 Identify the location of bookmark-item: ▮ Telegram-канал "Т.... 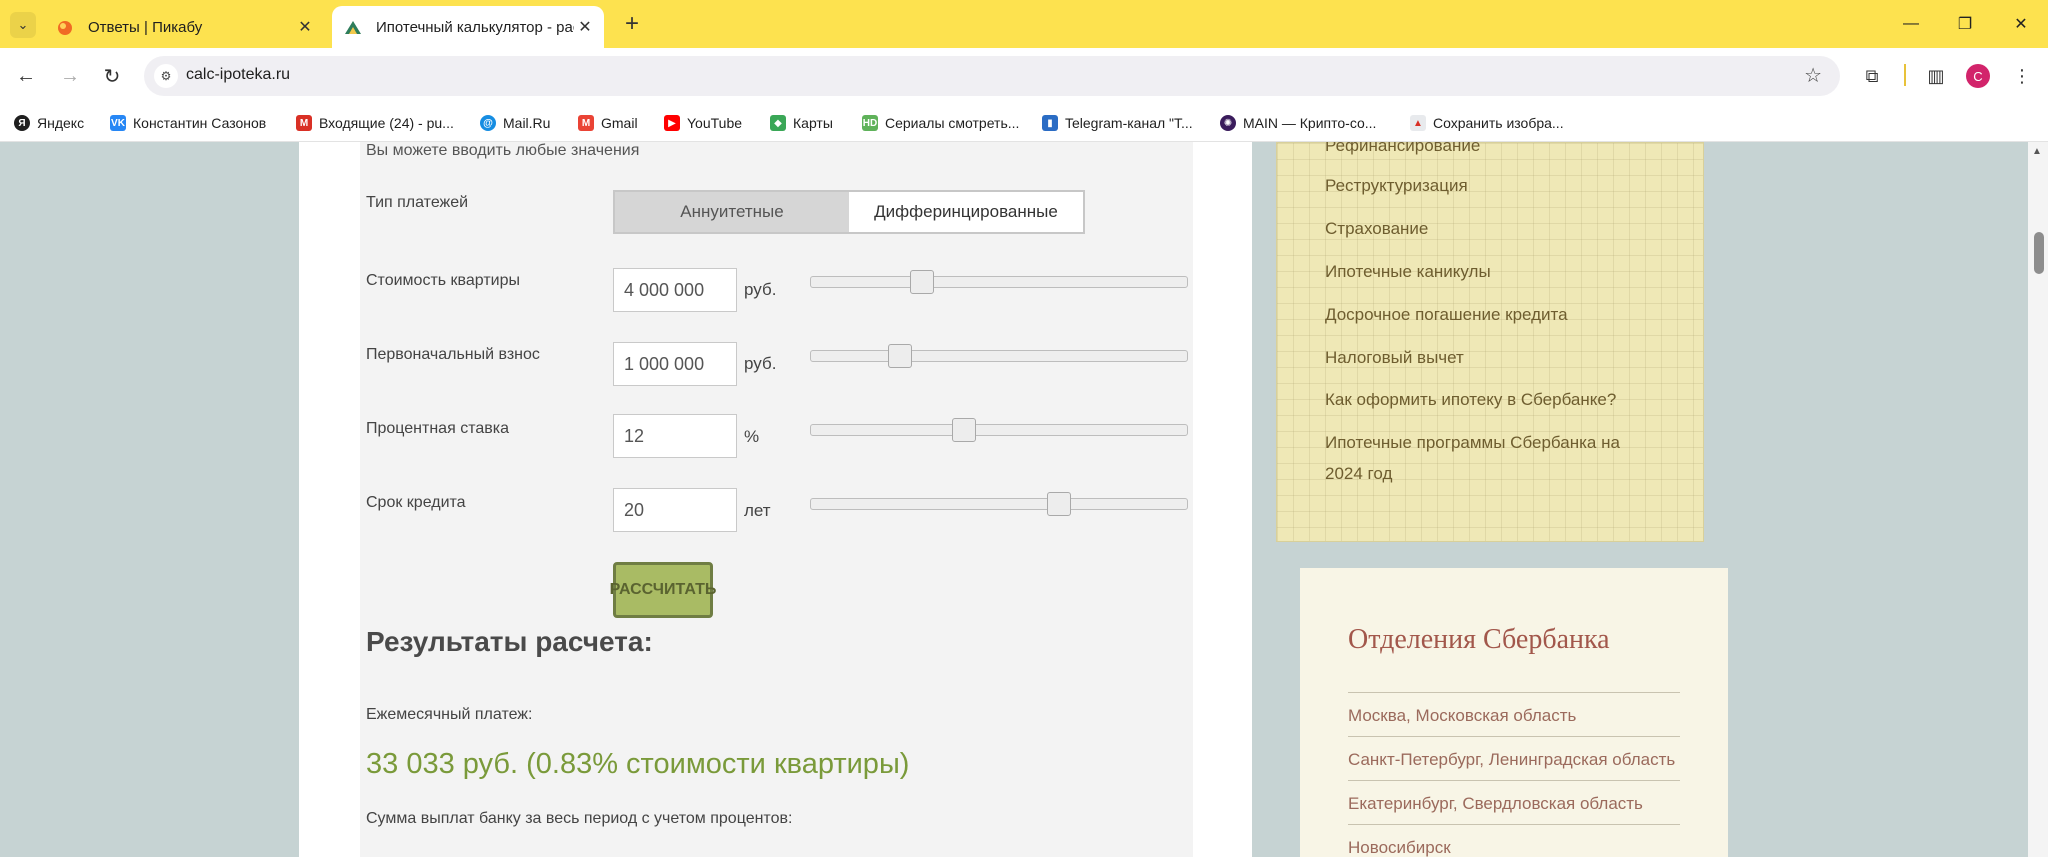
(1117, 123).